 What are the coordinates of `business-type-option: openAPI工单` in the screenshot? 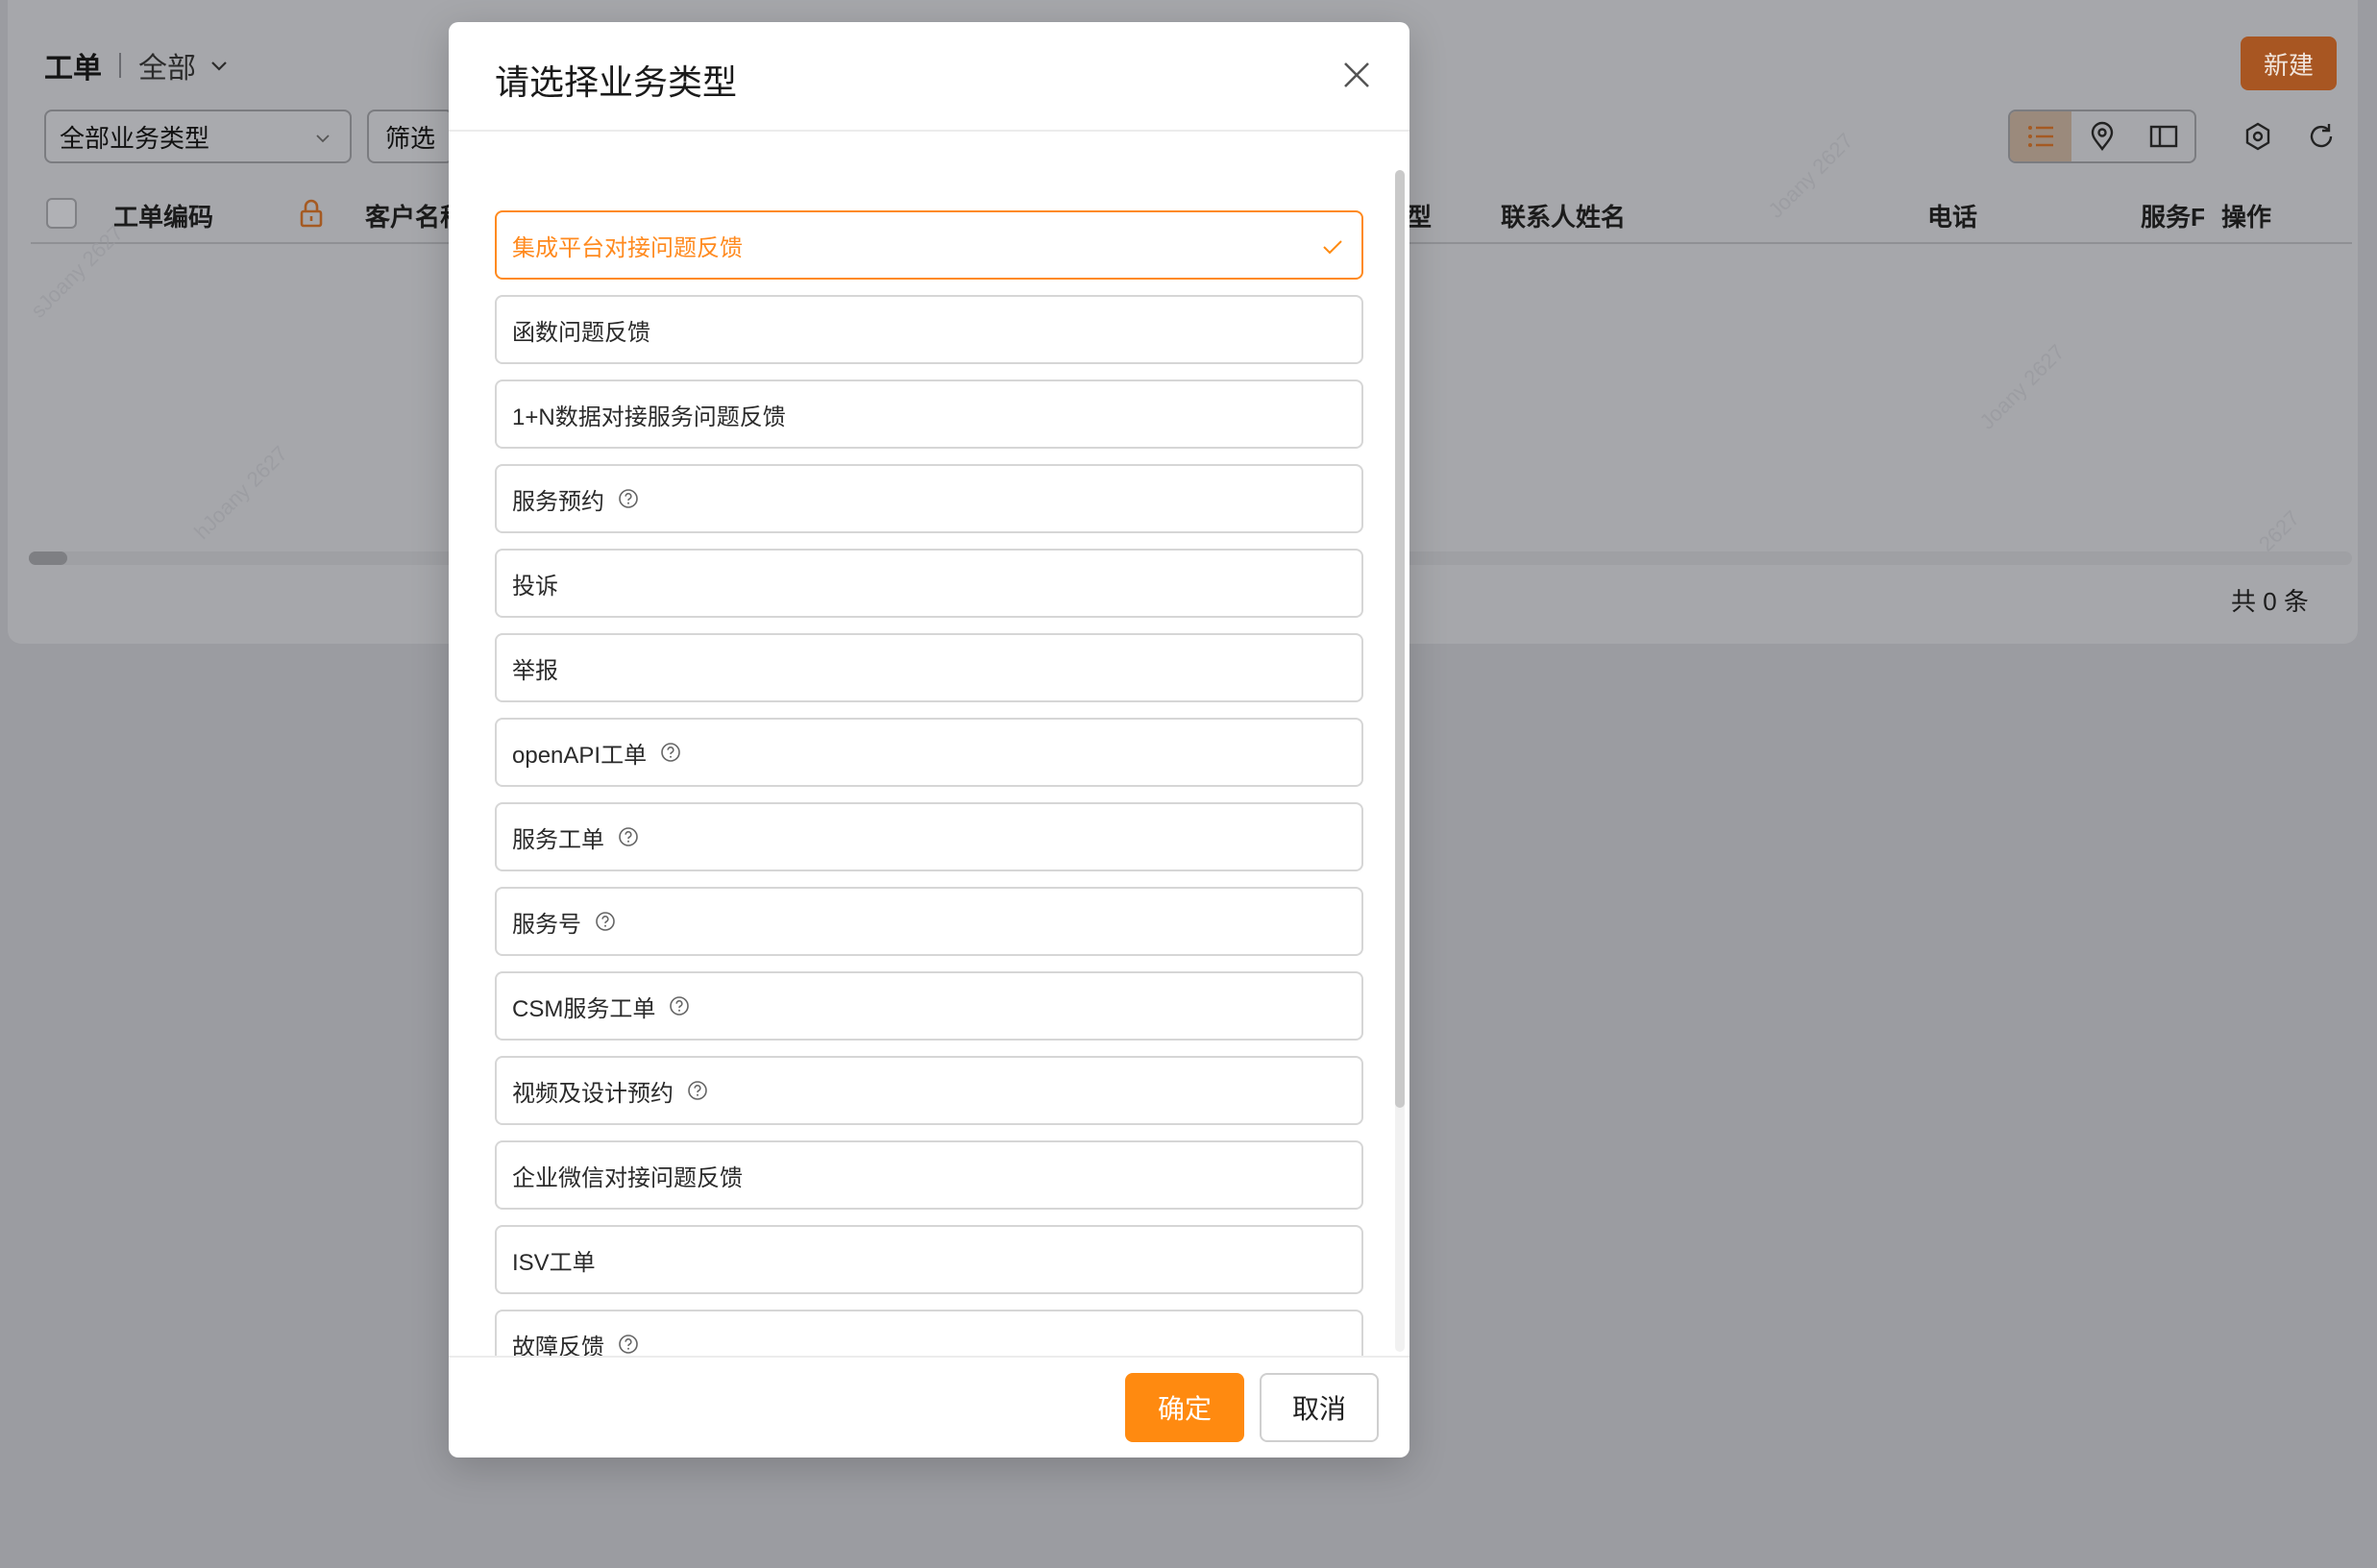 It's located at (929, 753).